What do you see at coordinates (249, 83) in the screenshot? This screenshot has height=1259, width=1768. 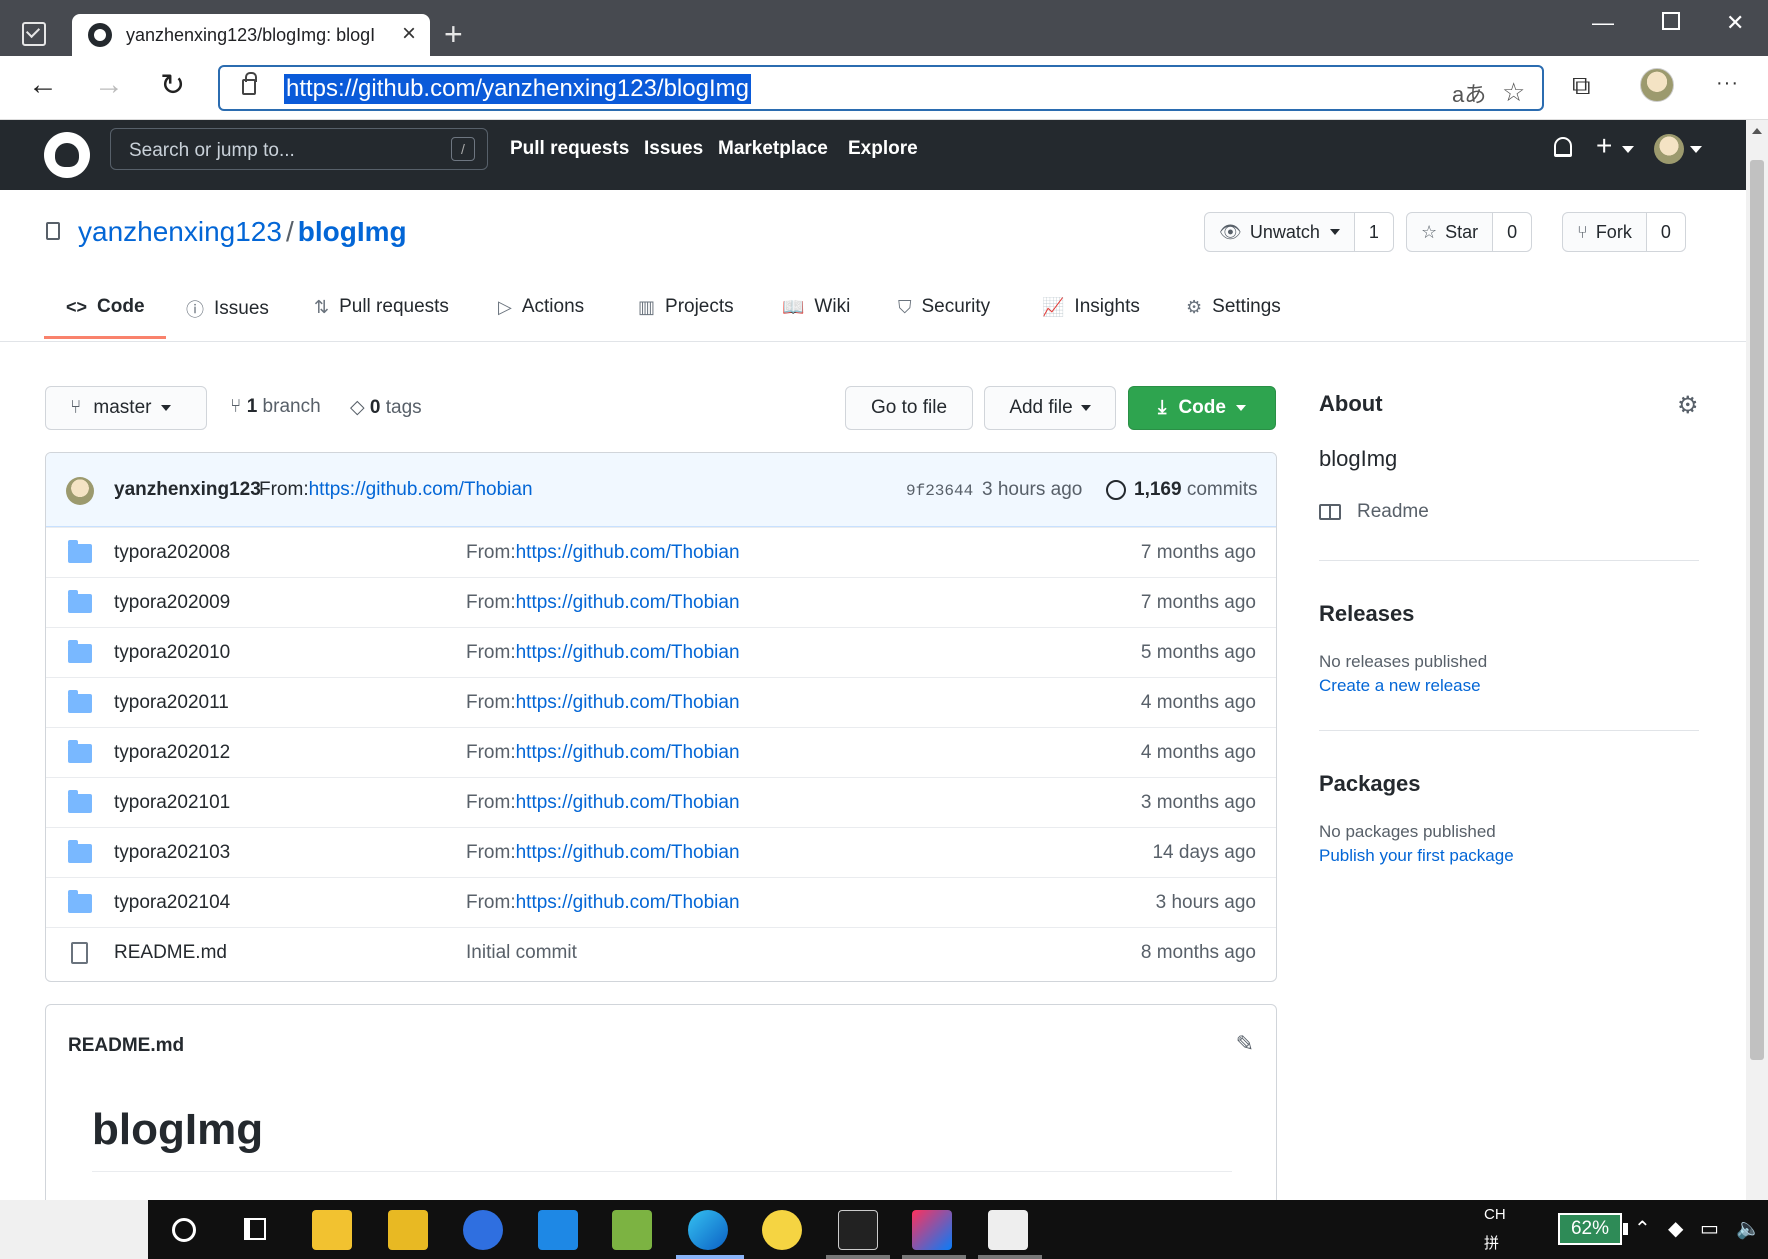 I see `lock-icon` at bounding box center [249, 83].